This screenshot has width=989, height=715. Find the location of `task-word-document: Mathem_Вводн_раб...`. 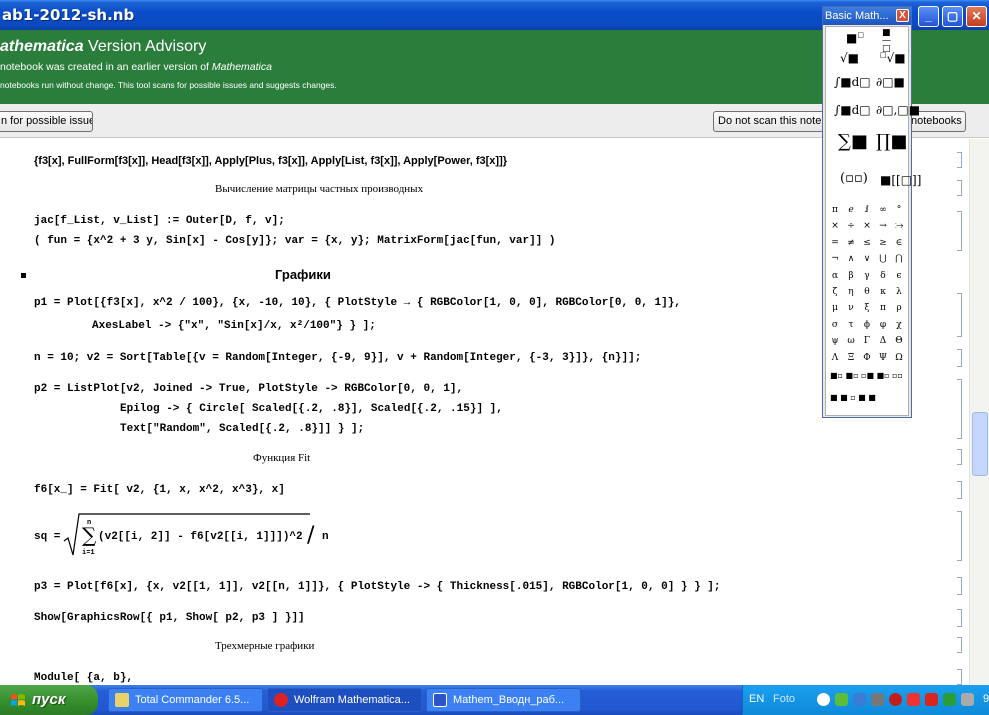

task-word-document: Mathem_Вводн_раб... is located at coordinates (503, 700).